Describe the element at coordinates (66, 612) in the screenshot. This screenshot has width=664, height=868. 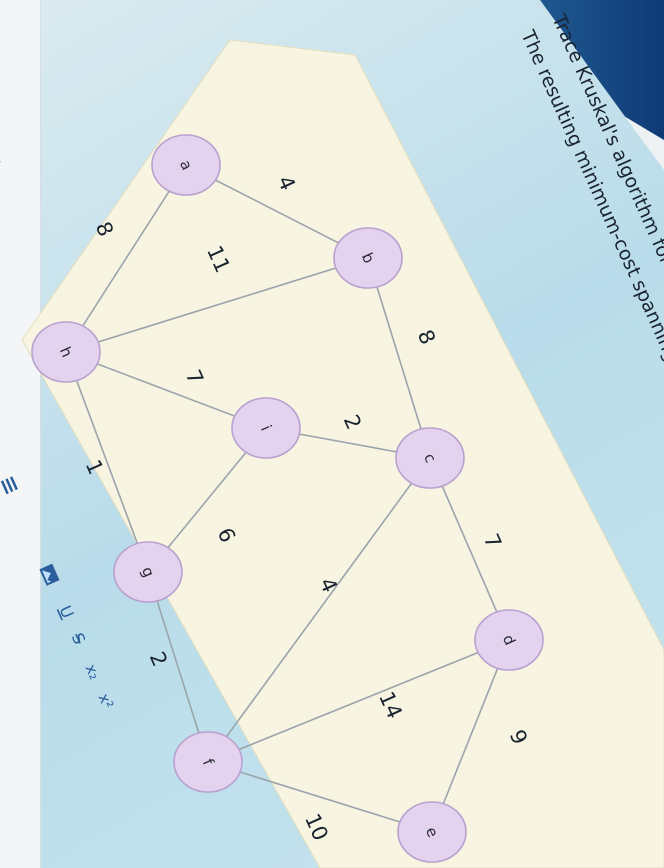
I see `underline-button: U` at that location.